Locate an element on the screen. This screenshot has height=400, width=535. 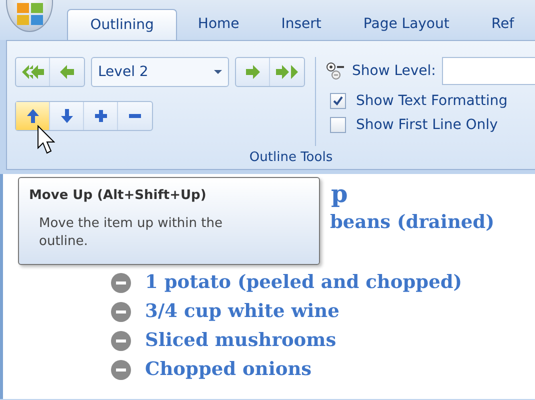
move-up-button is located at coordinates (33, 116).